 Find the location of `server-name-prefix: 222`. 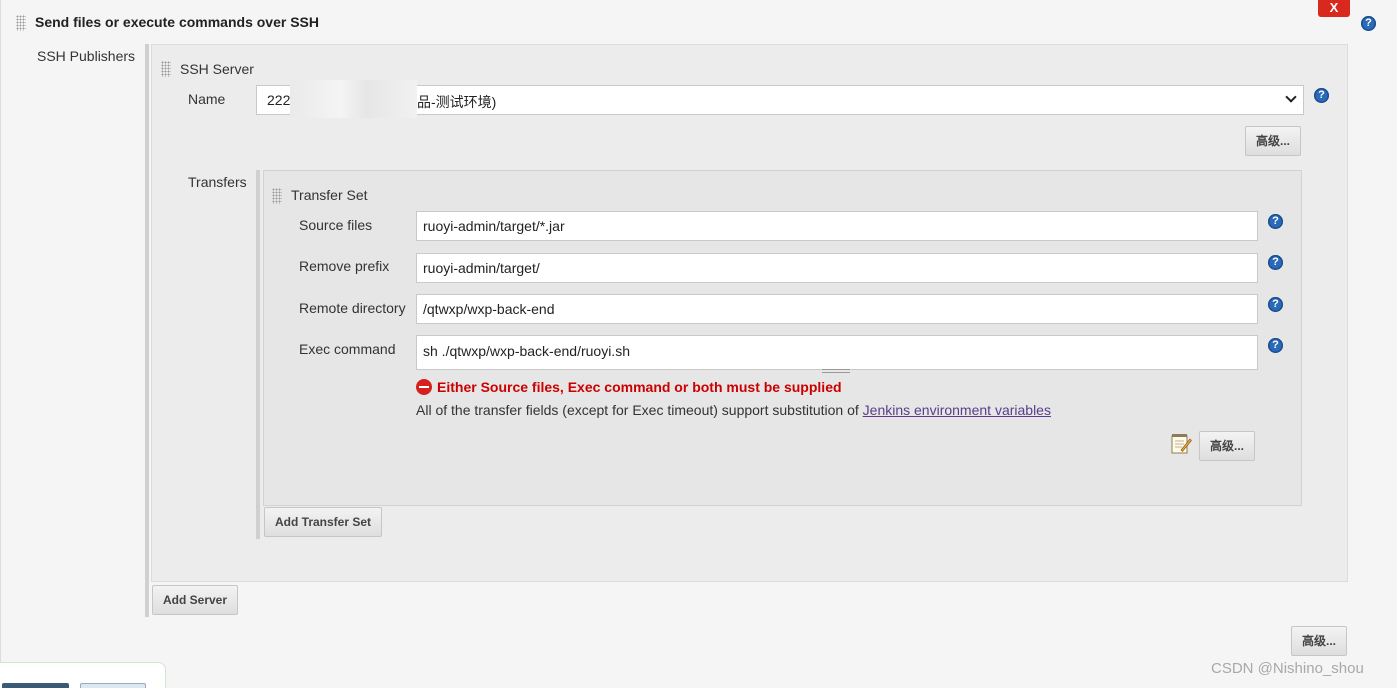

server-name-prefix: 222 is located at coordinates (279, 100).